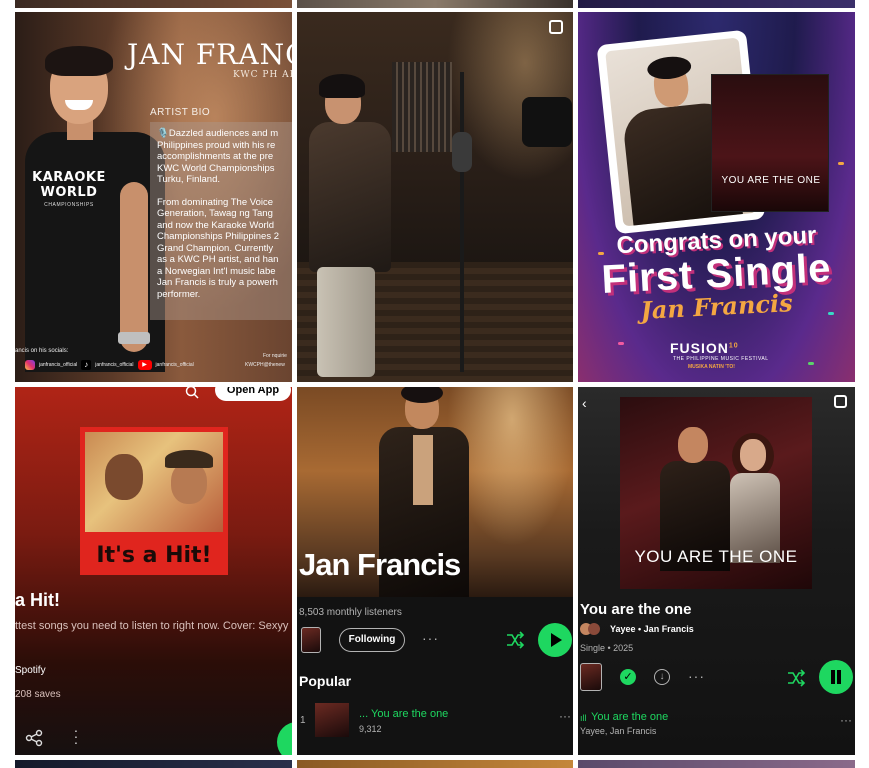 Image resolution: width=869 pixels, height=768 pixels. What do you see at coordinates (154, 482) in the screenshot?
I see `playlist-cover-photo` at bounding box center [154, 482].